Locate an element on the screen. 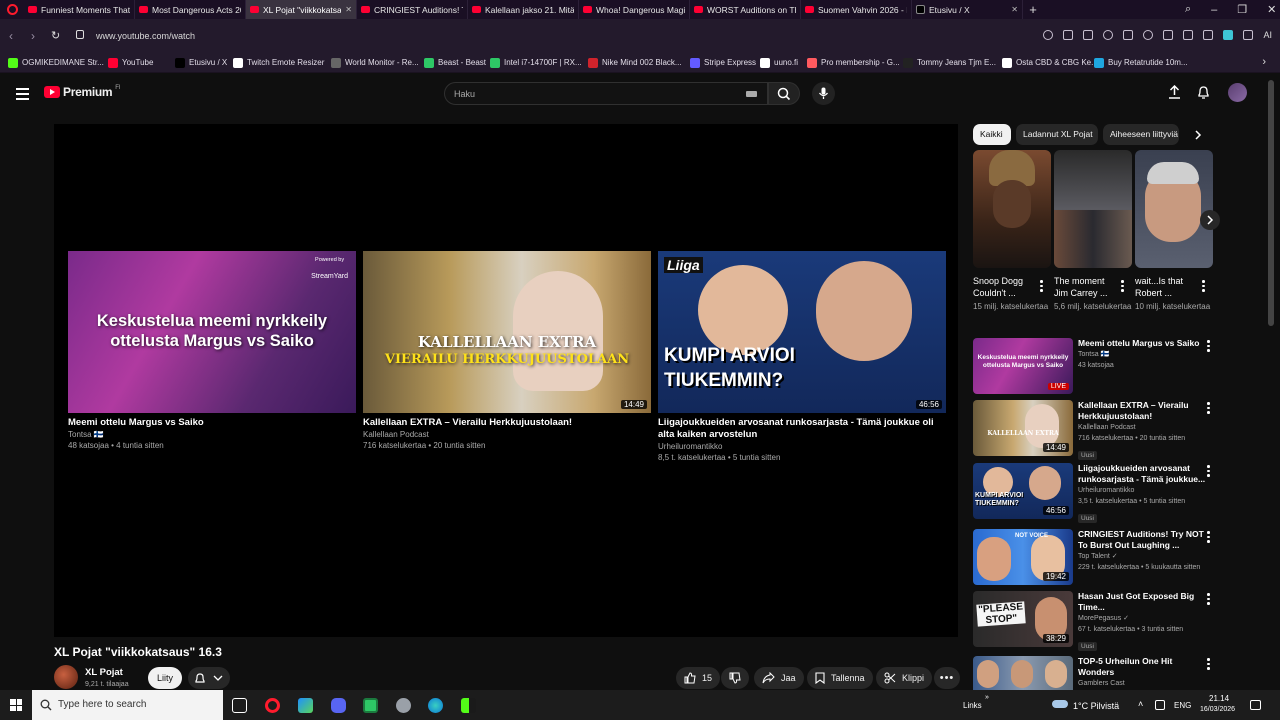 The height and width of the screenshot is (720, 1280). page-scrollbar is located at coordinates (1271, 203).